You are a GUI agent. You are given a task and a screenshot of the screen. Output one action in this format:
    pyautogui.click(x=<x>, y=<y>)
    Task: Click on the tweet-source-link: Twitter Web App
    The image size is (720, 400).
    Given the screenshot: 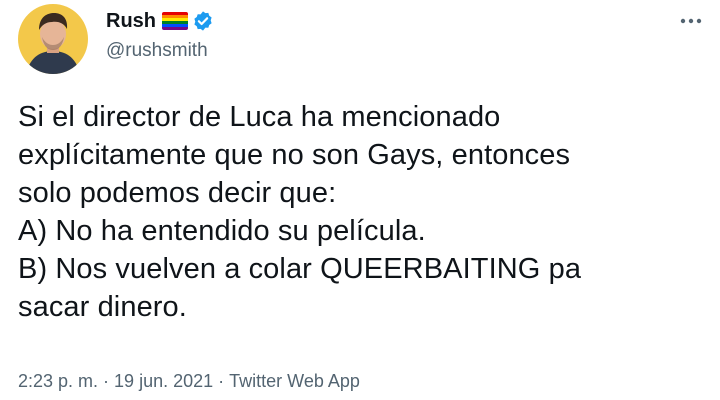 What is the action you would take?
    pyautogui.click(x=294, y=381)
    